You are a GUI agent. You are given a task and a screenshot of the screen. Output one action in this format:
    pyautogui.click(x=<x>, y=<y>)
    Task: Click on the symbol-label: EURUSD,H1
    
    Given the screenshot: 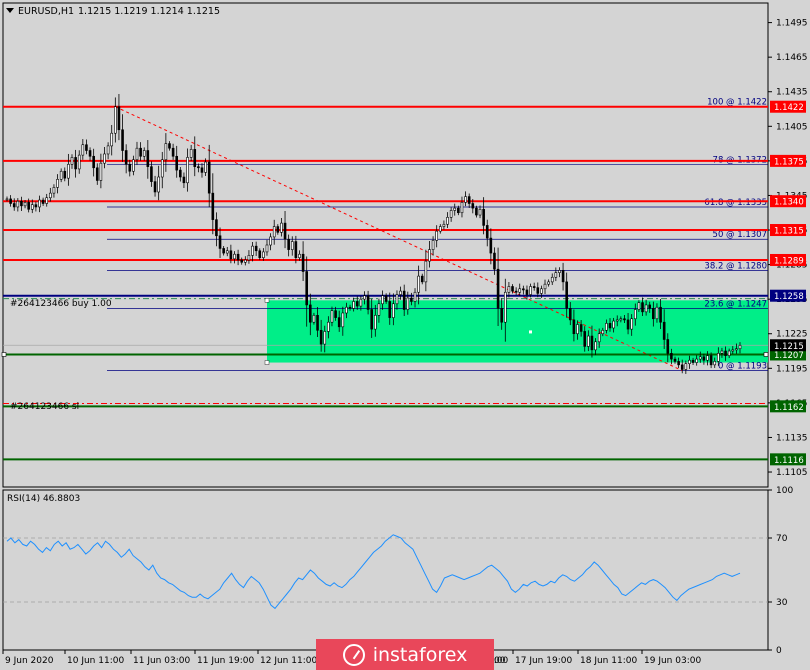 What is the action you would take?
    pyautogui.click(x=46, y=11)
    